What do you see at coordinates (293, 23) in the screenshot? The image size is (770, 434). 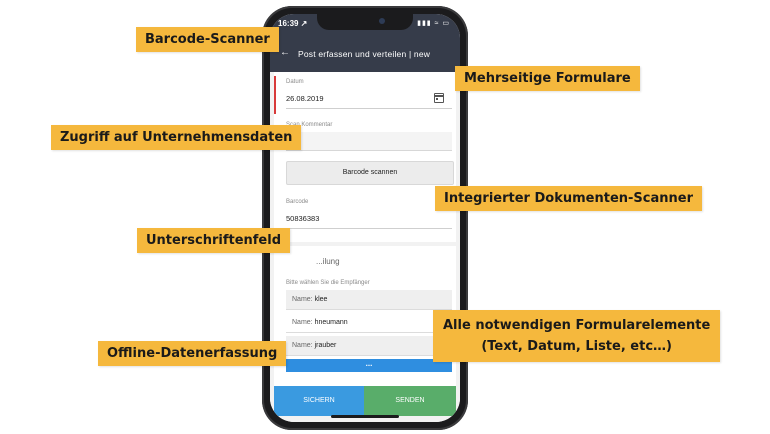 I see `status-time: 16:39 ↗` at bounding box center [293, 23].